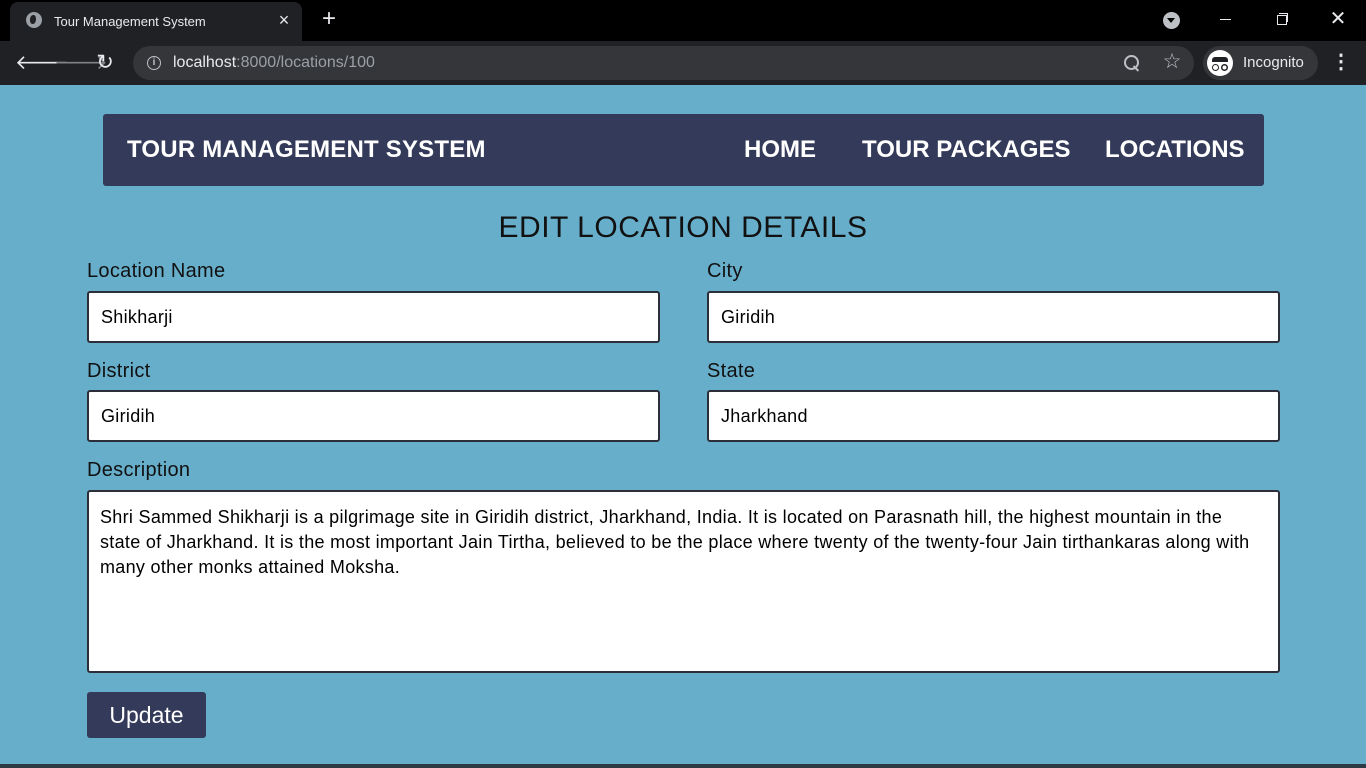 Image resolution: width=1366 pixels, height=768 pixels. Describe the element at coordinates (34, 20) in the screenshot. I see `globe-icon` at that location.